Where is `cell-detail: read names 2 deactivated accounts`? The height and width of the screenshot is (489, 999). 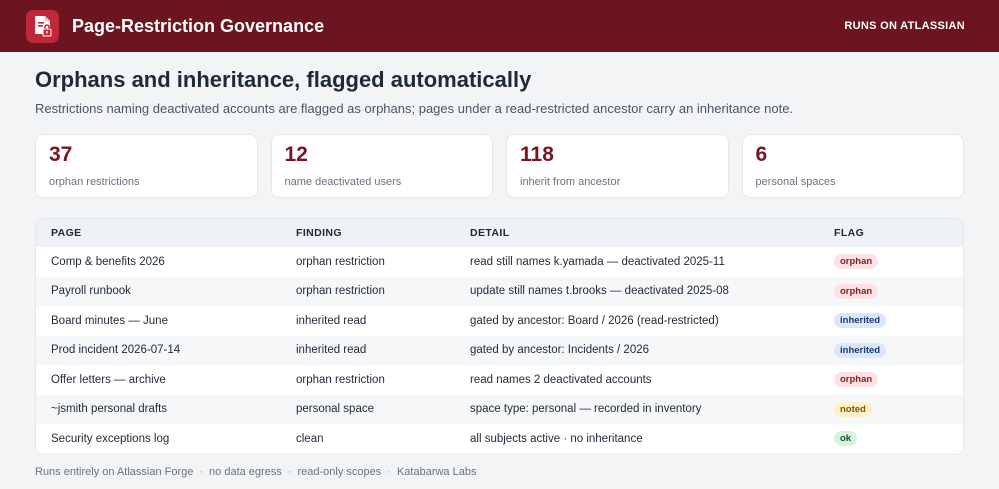
cell-detail: read names 2 deactivated accounts is located at coordinates (561, 379).